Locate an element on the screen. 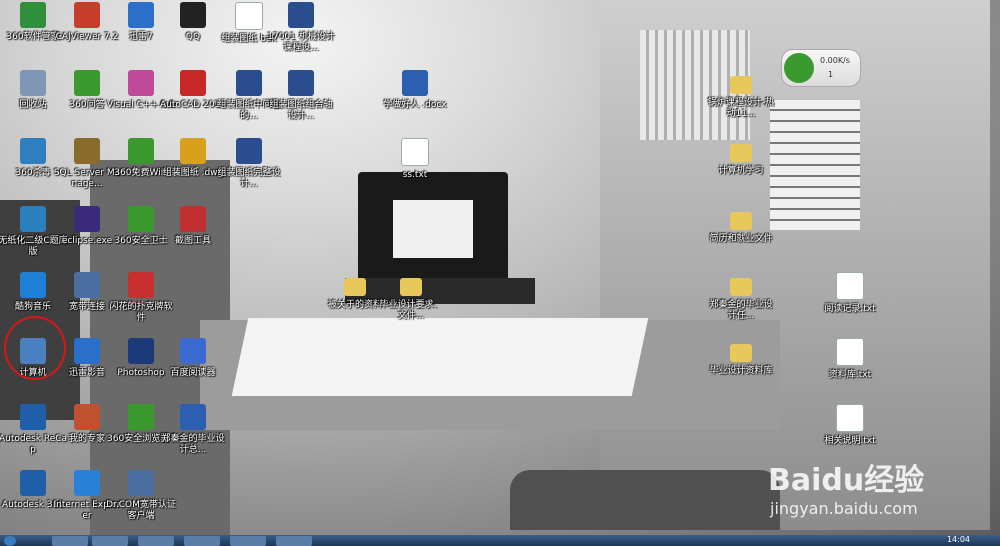  desktop-icon: Dr.COM宽带认证客户端 is located at coordinates (141, 501).